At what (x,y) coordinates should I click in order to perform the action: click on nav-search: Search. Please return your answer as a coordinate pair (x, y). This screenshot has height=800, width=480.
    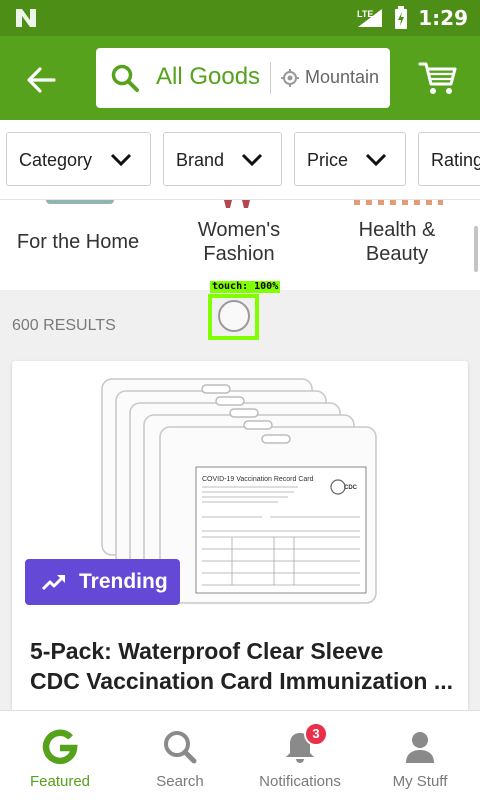
    Looking at the image, I should click on (180, 755).